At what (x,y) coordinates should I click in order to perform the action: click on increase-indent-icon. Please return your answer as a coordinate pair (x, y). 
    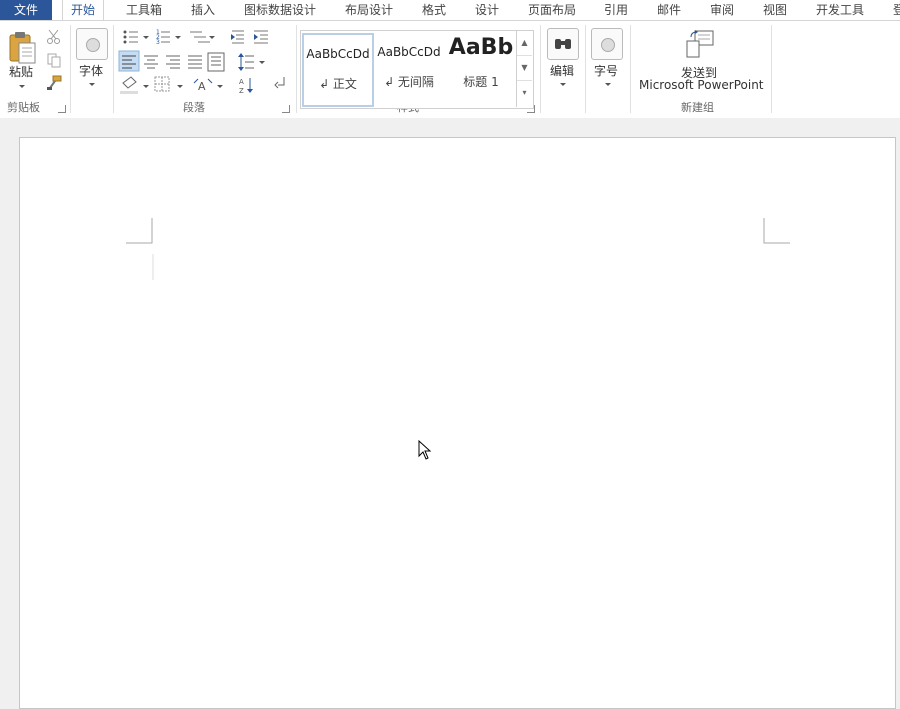
    Looking at the image, I should click on (261, 37).